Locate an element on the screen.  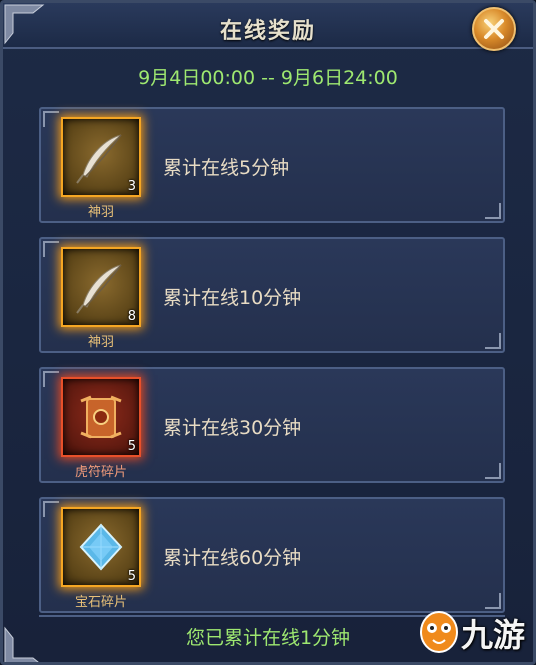
item-count: 8 is located at coordinates (131, 316).